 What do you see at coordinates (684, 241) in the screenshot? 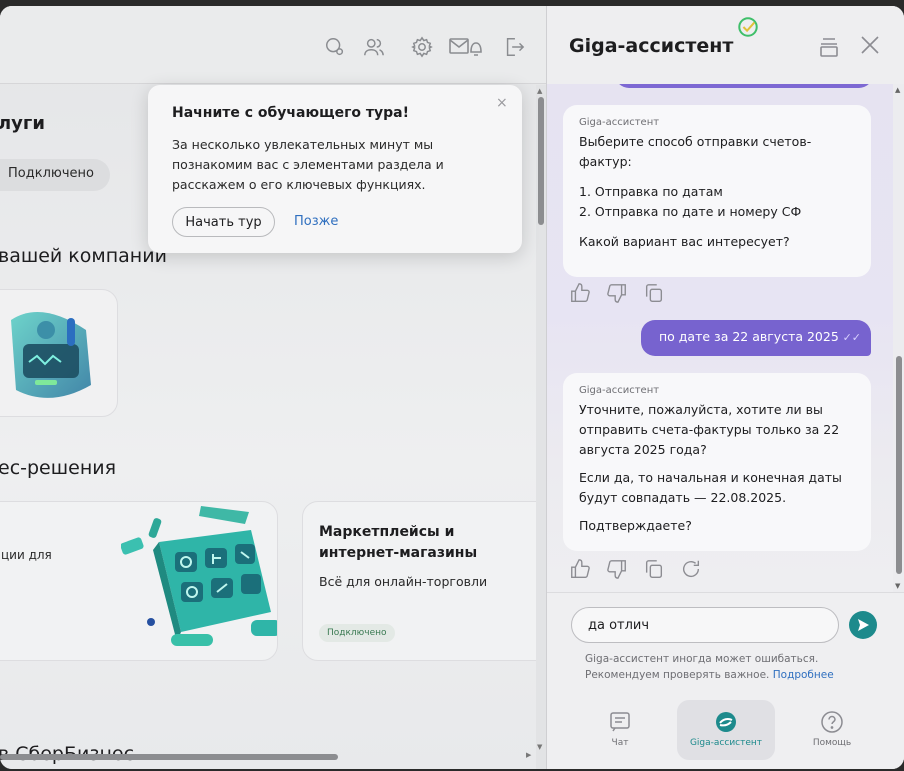
I see `message-paragraph: Какой вариант вас интересует?` at bounding box center [684, 241].